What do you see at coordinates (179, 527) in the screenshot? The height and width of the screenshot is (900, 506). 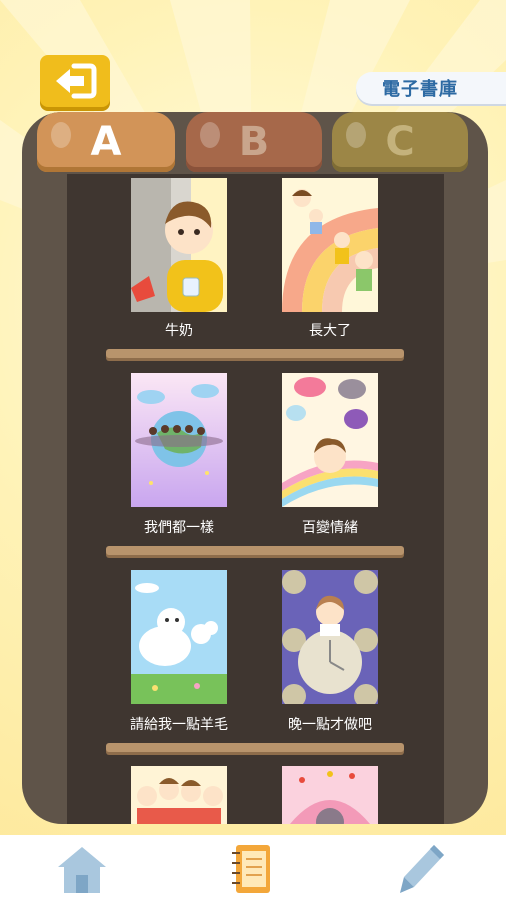 I see `book-title-we-are-all-the-same: 我們都一樣` at bounding box center [179, 527].